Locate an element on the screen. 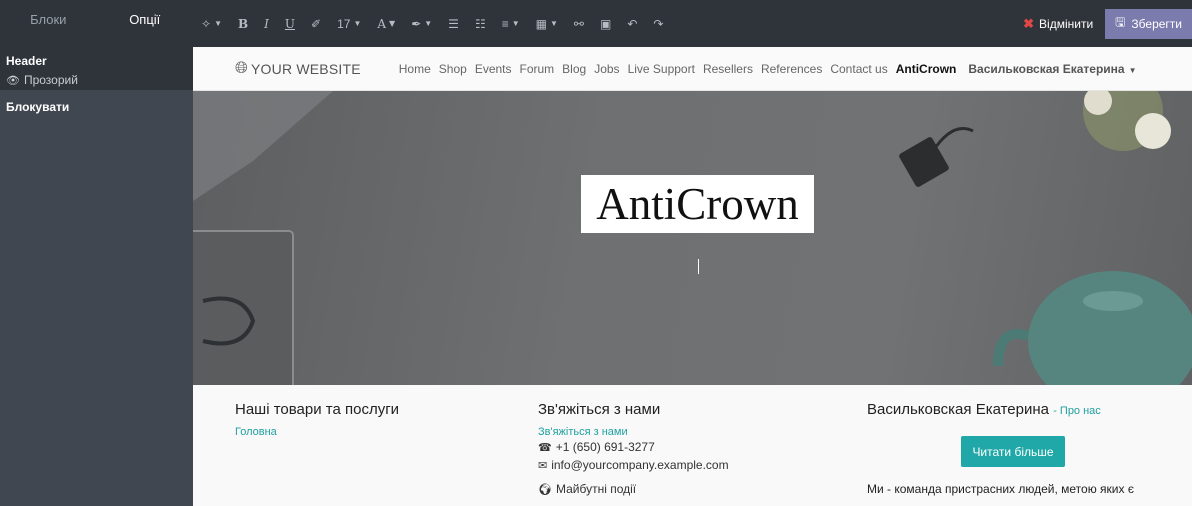 The height and width of the screenshot is (506, 1192). text-cursor is located at coordinates (698, 266).